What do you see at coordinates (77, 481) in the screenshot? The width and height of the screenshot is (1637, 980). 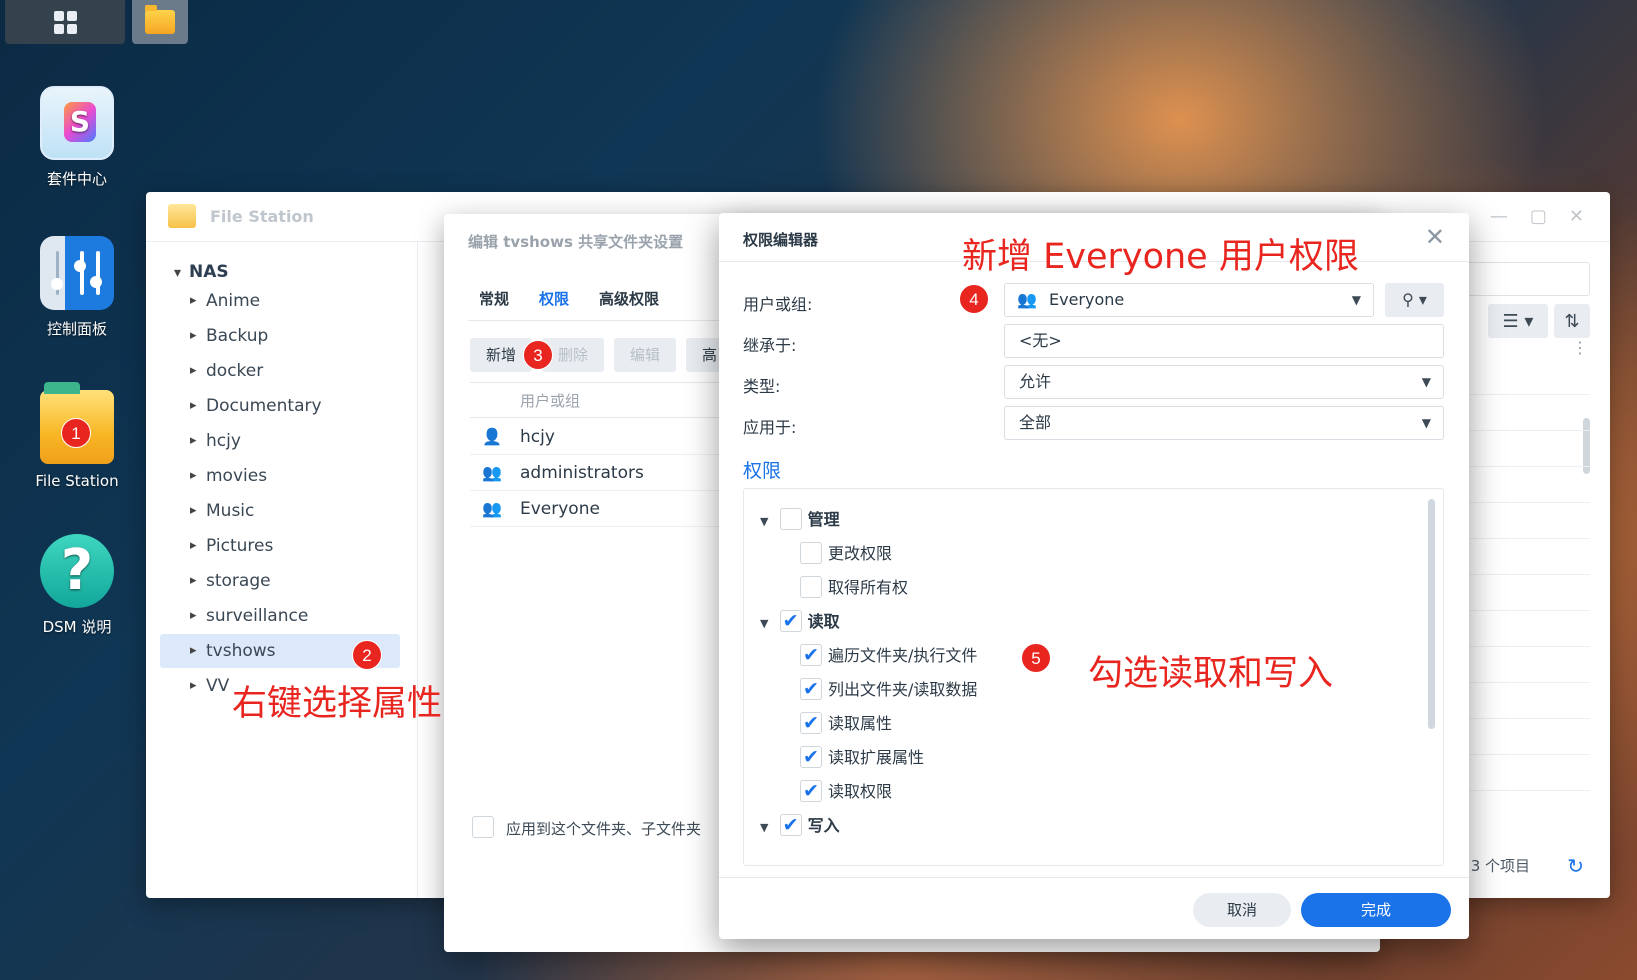 I see `desktop-icon-label: File Station` at bounding box center [77, 481].